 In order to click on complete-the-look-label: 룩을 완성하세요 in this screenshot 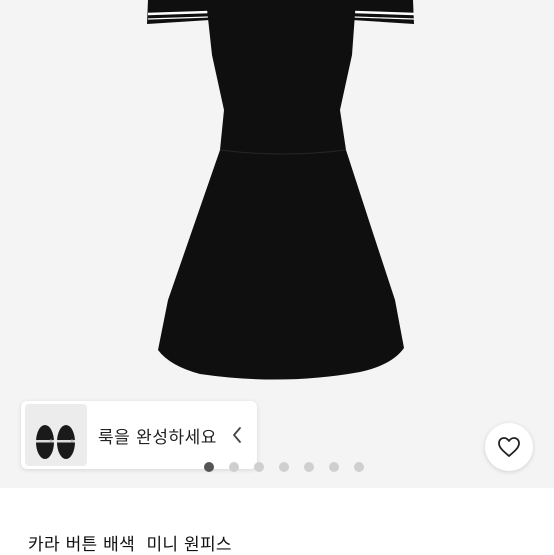, I will do `click(157, 437)`.